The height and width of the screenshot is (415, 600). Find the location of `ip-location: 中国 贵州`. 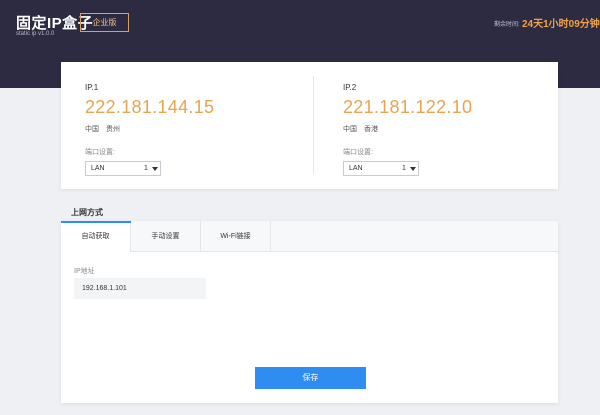

ip-location: 中国 贵州 is located at coordinates (106, 129).